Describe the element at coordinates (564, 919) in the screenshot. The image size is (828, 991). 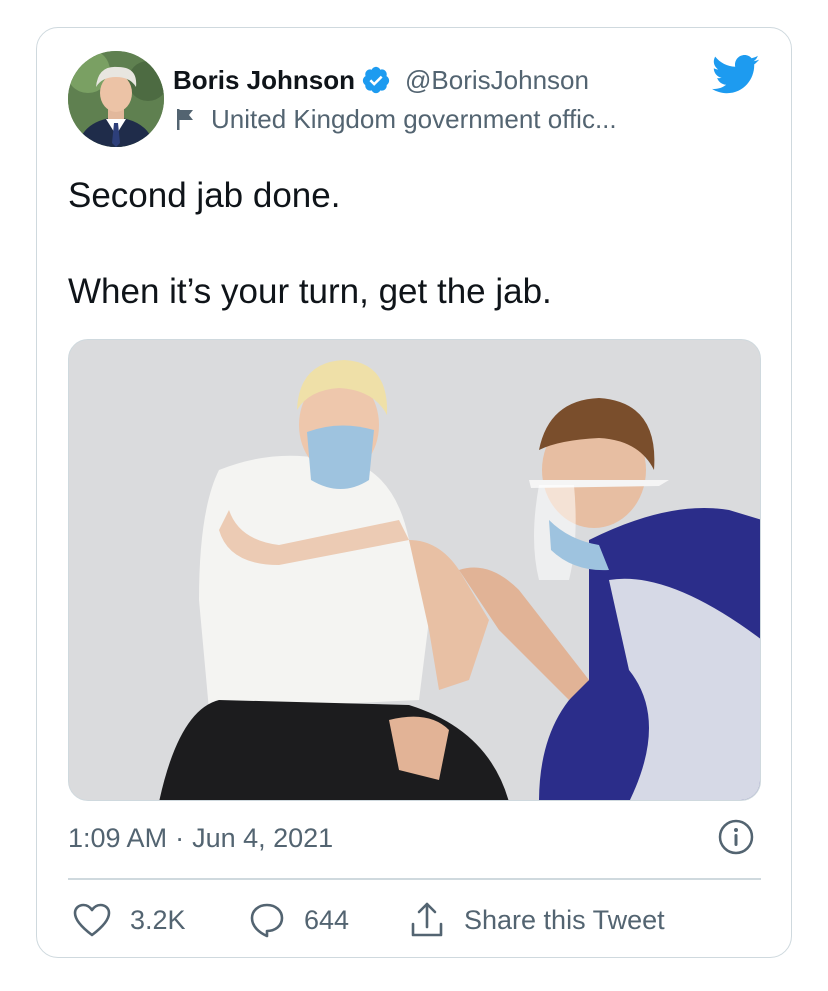
I see `share-label: Share this Tweet` at that location.